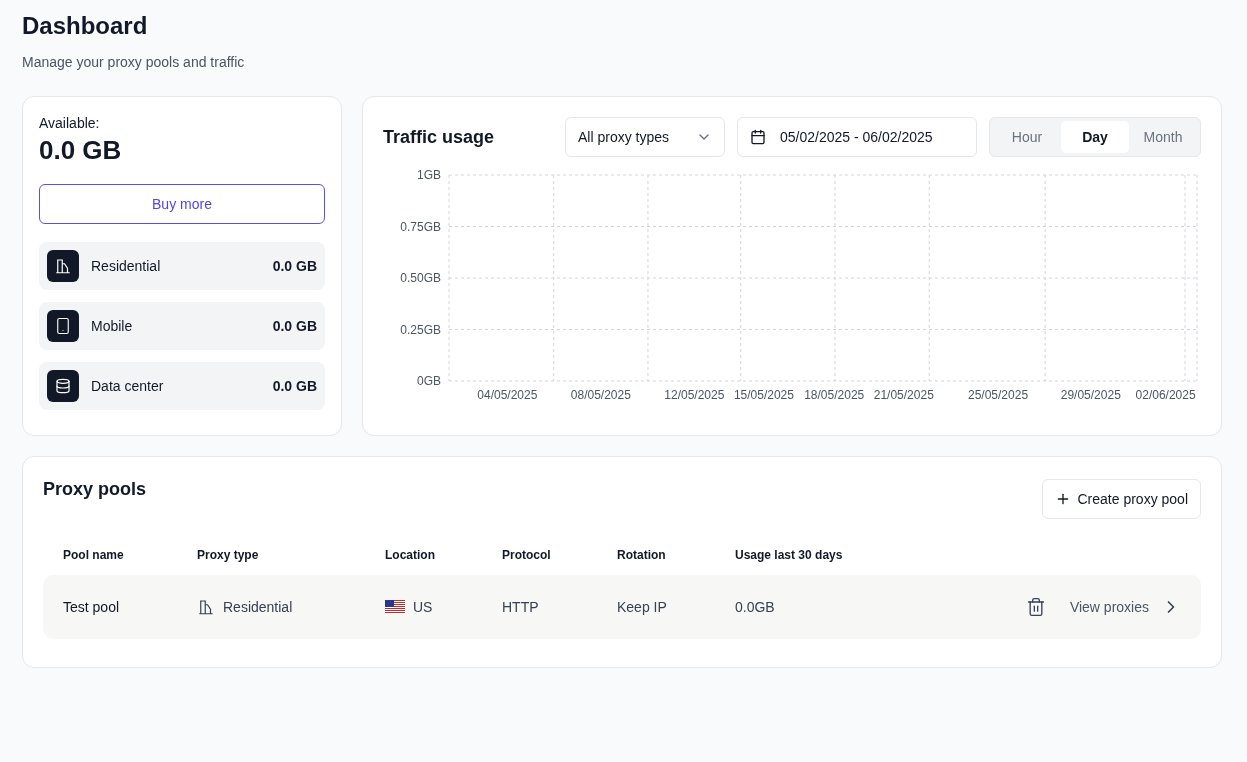 The image size is (1247, 762). What do you see at coordinates (92, 607) in the screenshot?
I see `pool-name: Test pool` at bounding box center [92, 607].